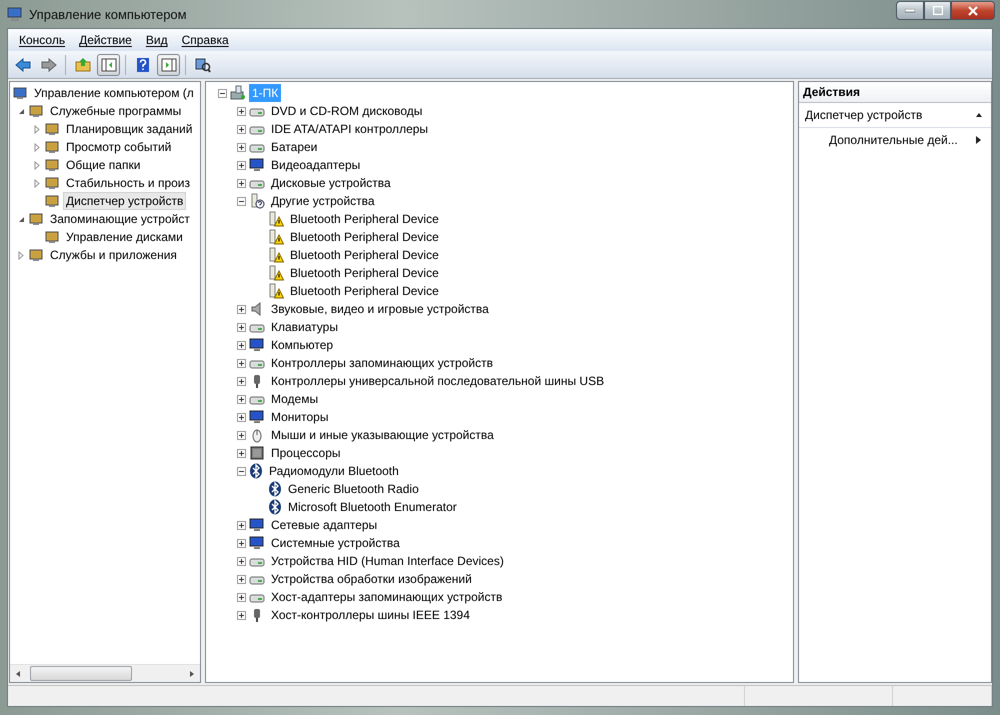 The image size is (1000, 715). Describe the element at coordinates (42, 40) in the screenshot. I see `menu-item: Консоль` at that location.